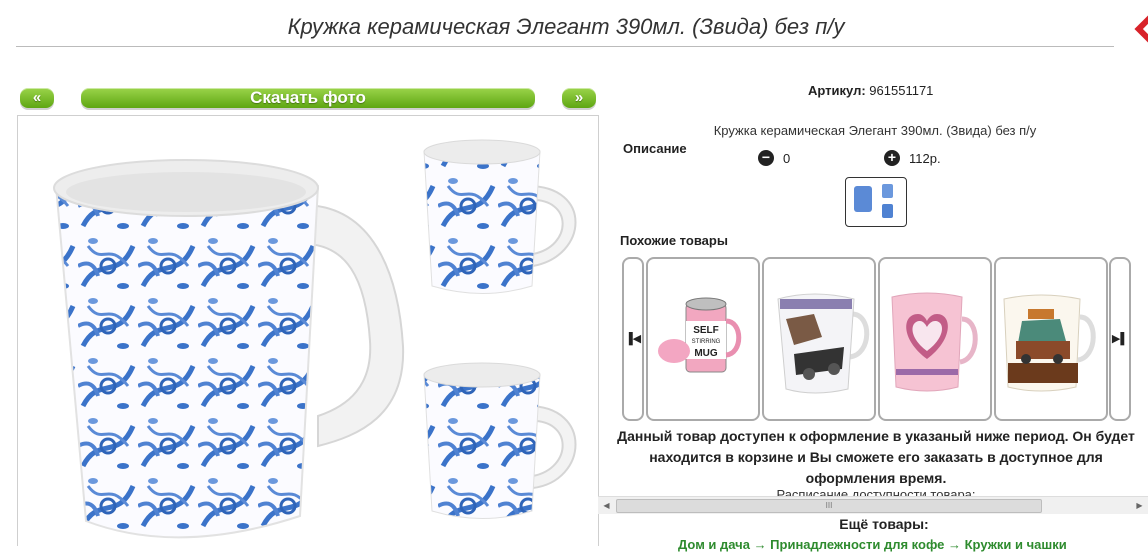 Image resolution: width=1148 pixels, height=552 pixels. I want to click on prev-photo-button: «, so click(37, 98).